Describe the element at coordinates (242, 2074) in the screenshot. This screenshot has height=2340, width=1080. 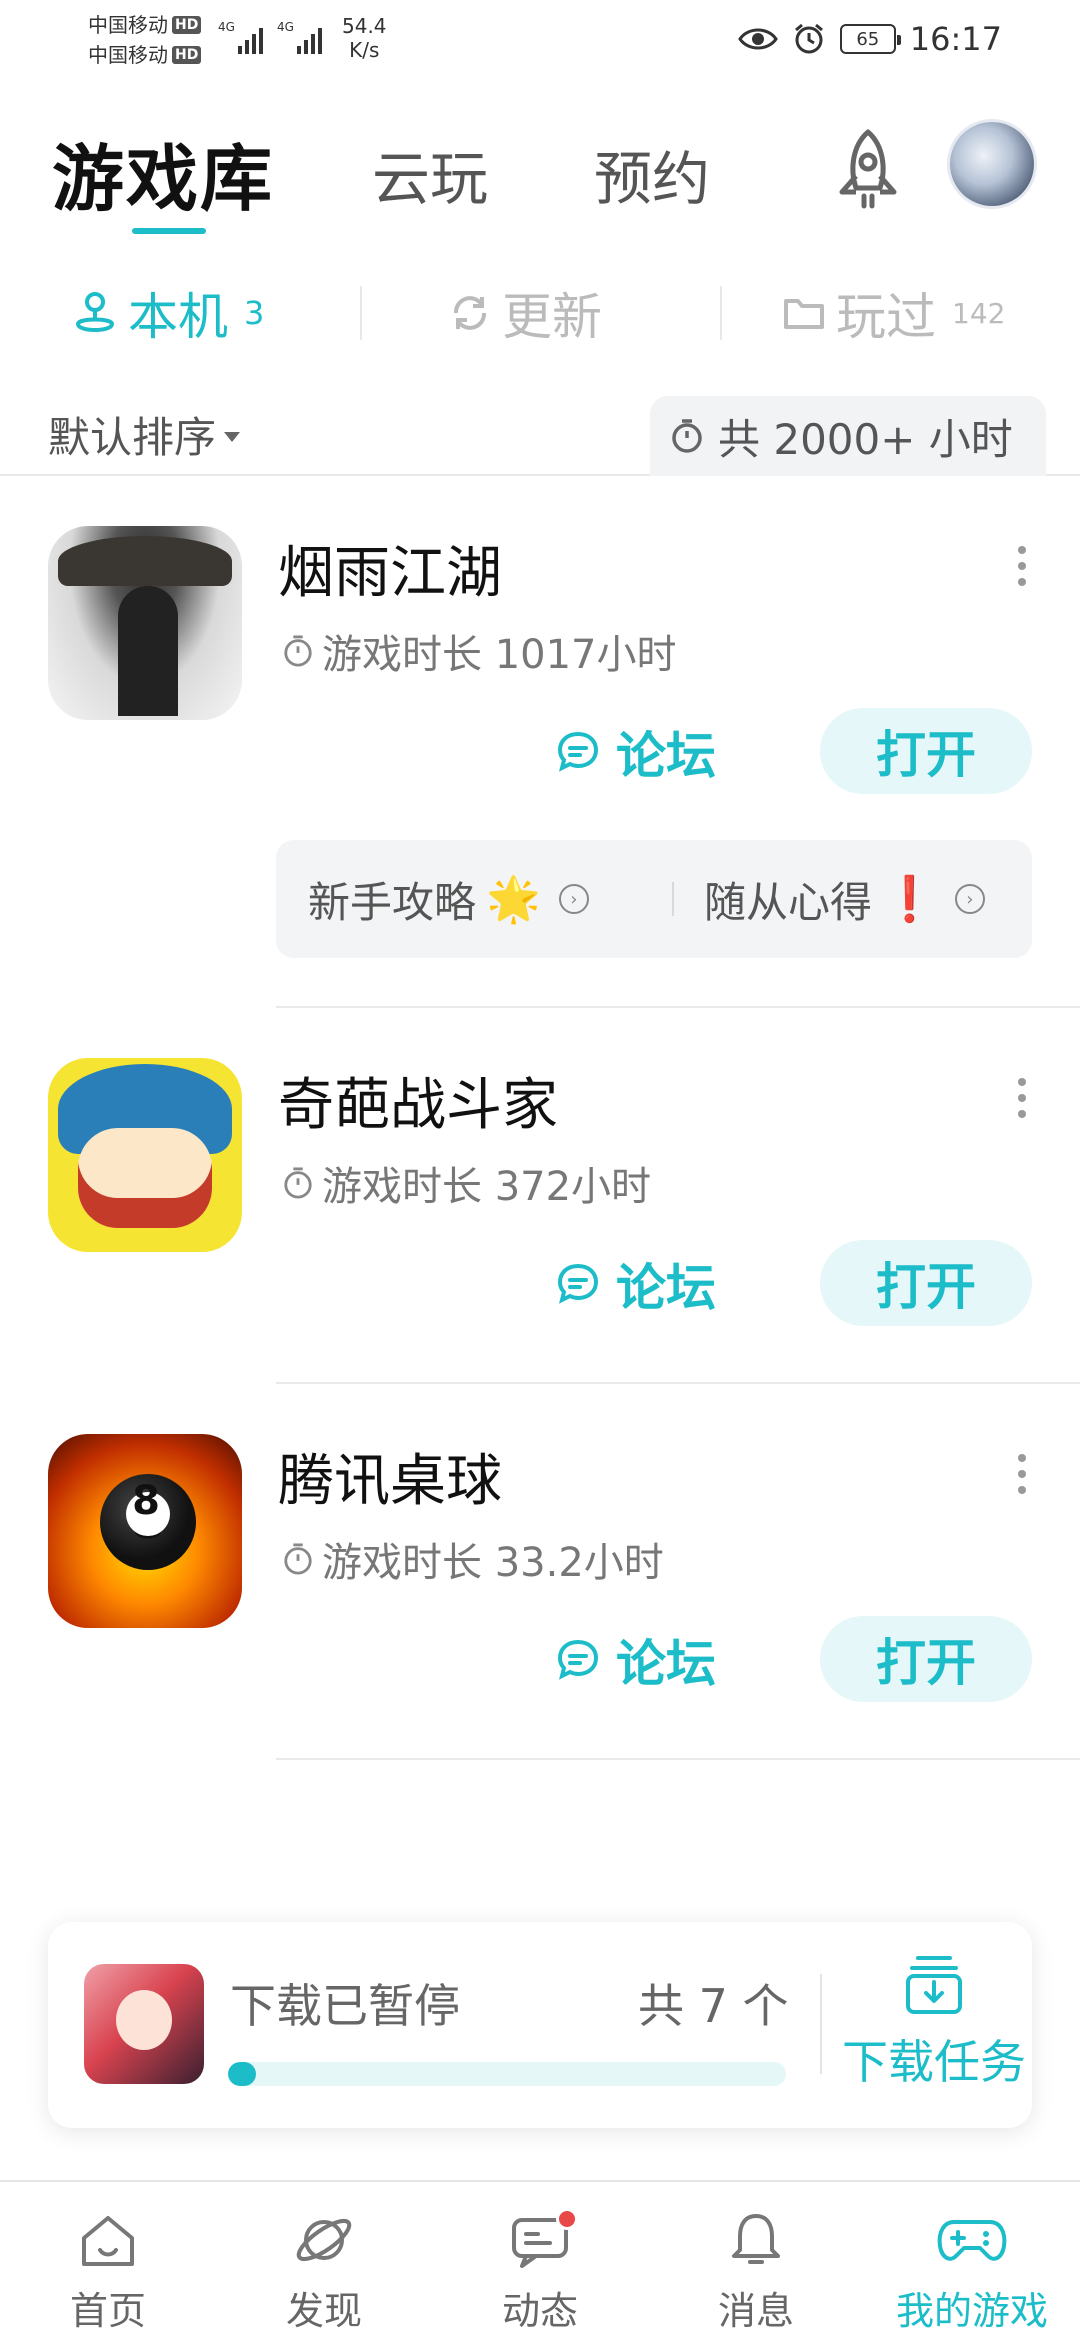
I see `download-progress-fill` at that location.